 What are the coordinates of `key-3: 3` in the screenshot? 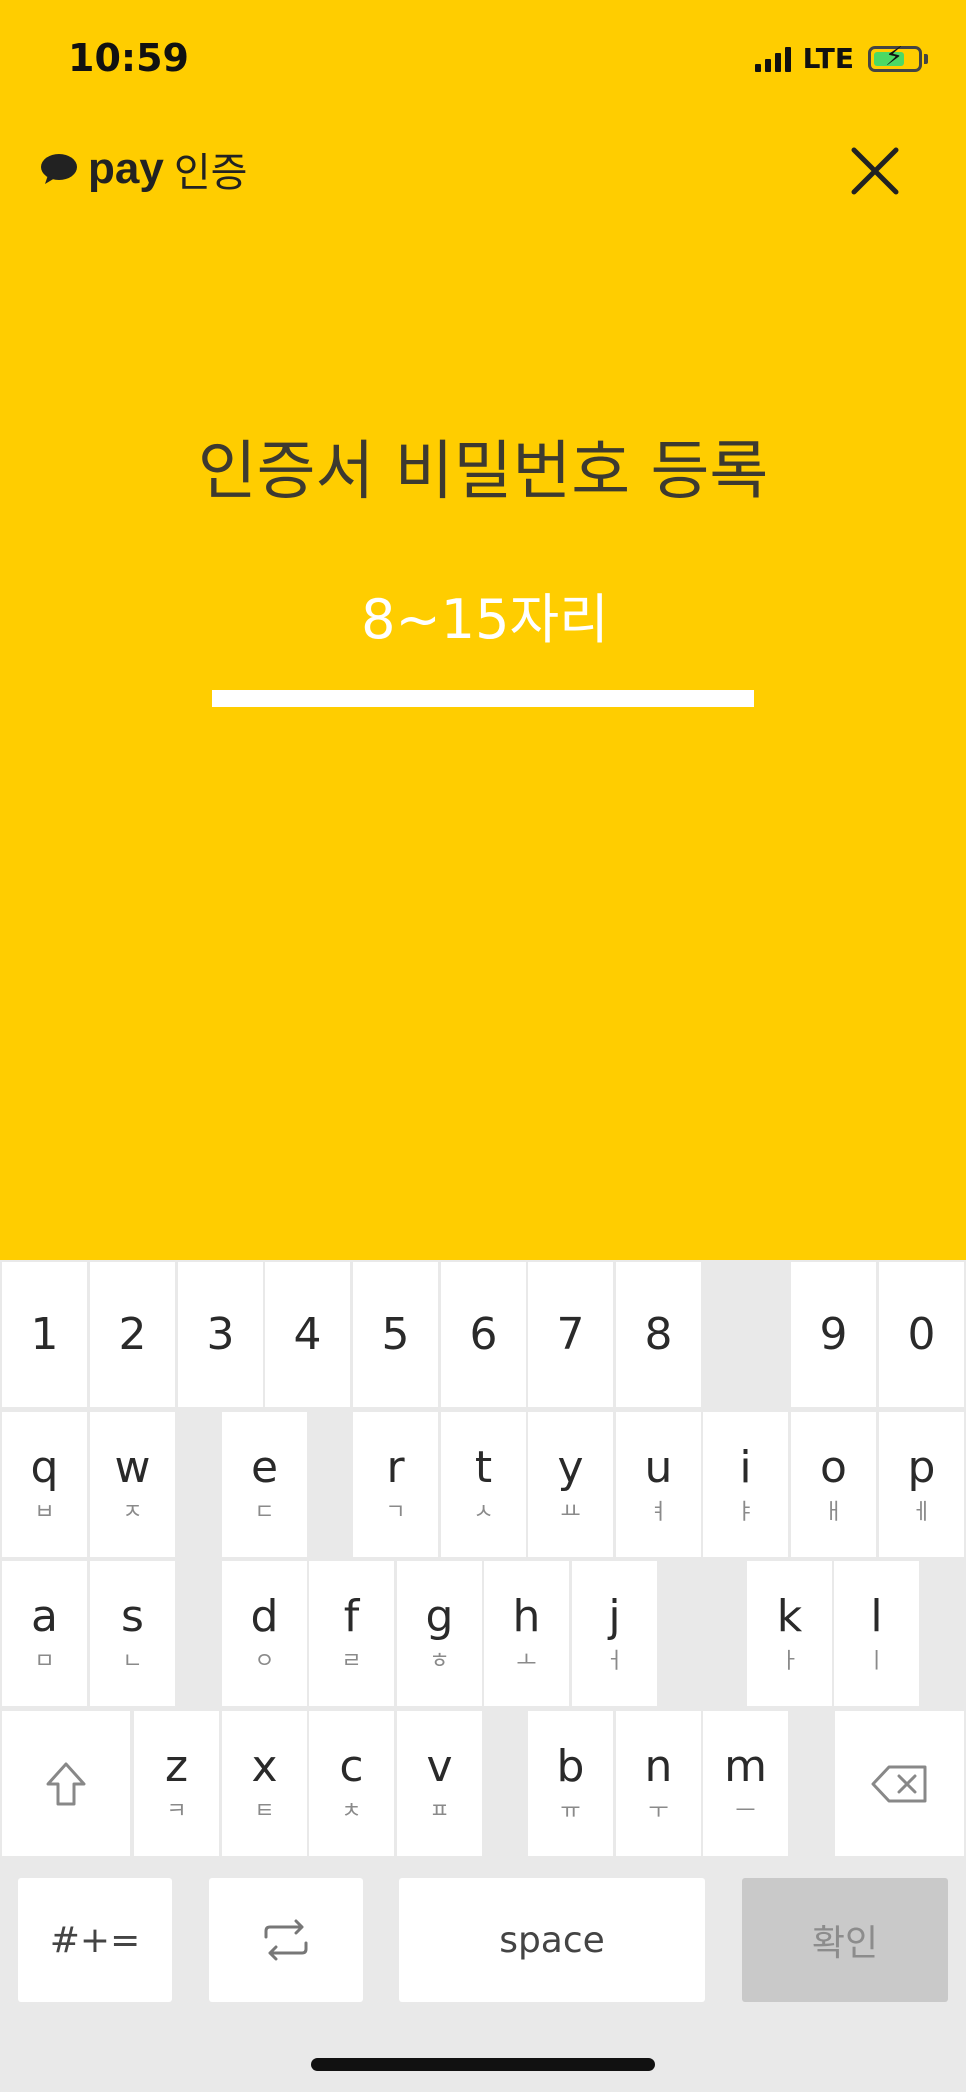 It's located at (220, 1334).